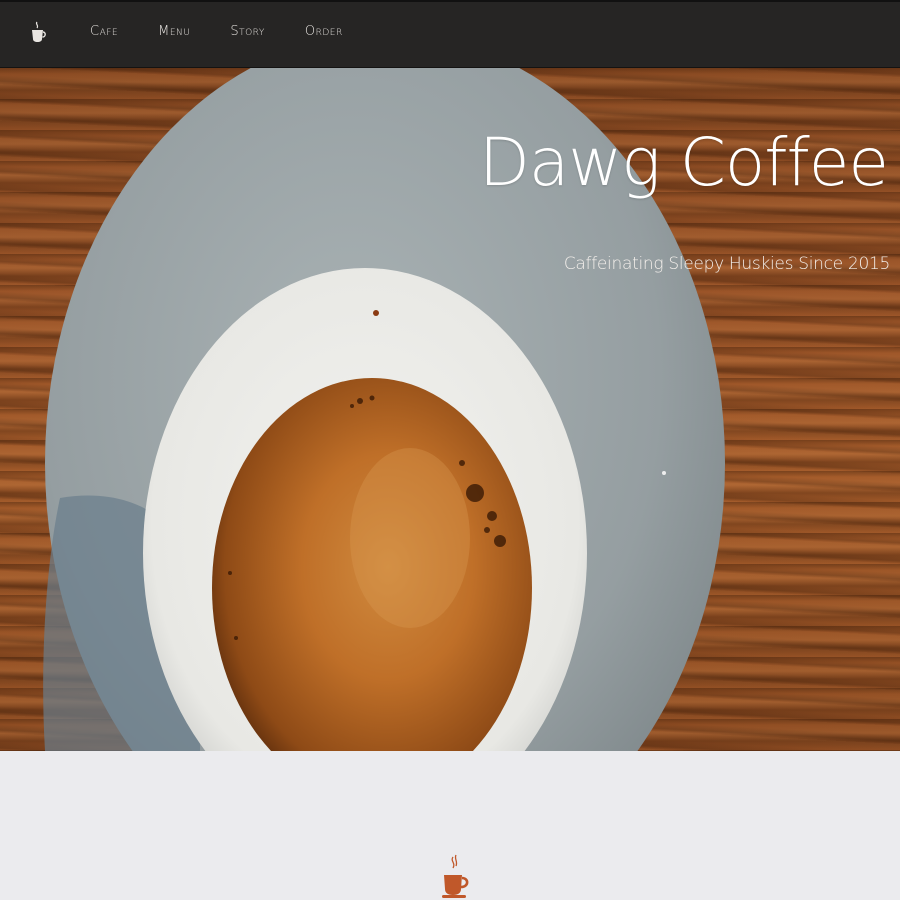 Image resolution: width=900 pixels, height=900 pixels. I want to click on hero-title: Dawg Coffee, so click(684, 162).